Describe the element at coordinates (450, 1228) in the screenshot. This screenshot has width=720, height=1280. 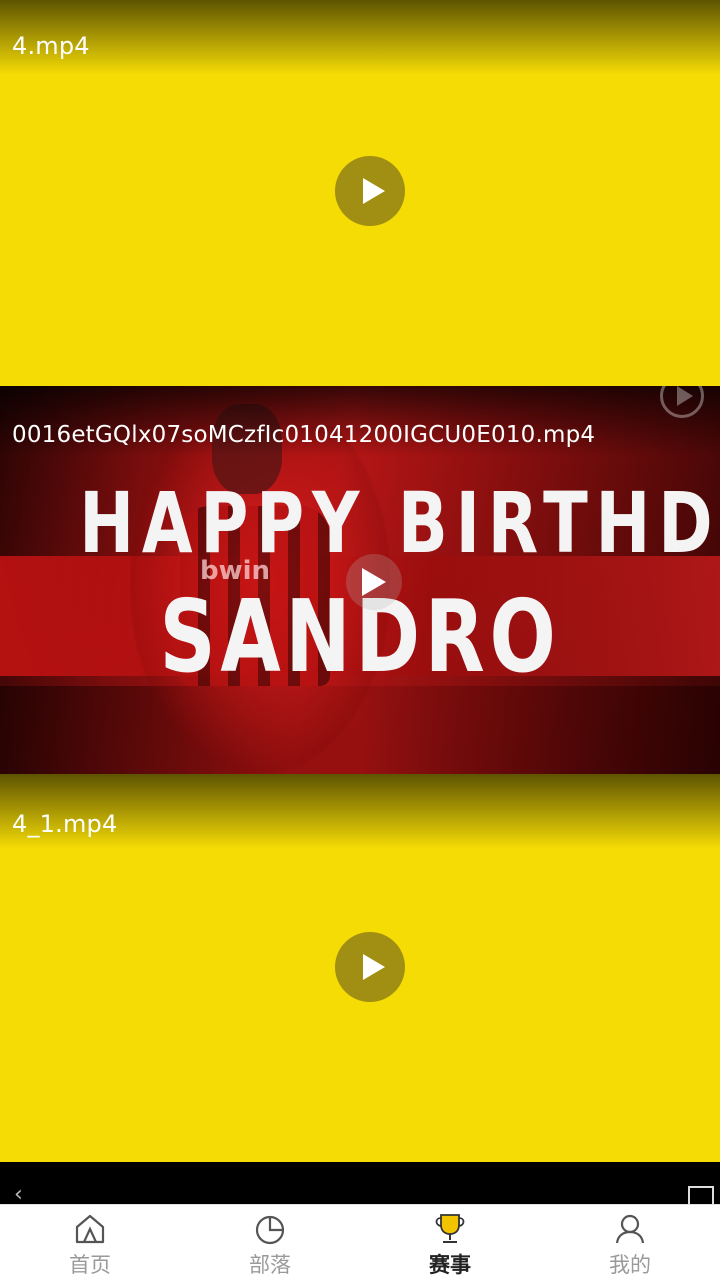
I see `trophy-icon` at that location.